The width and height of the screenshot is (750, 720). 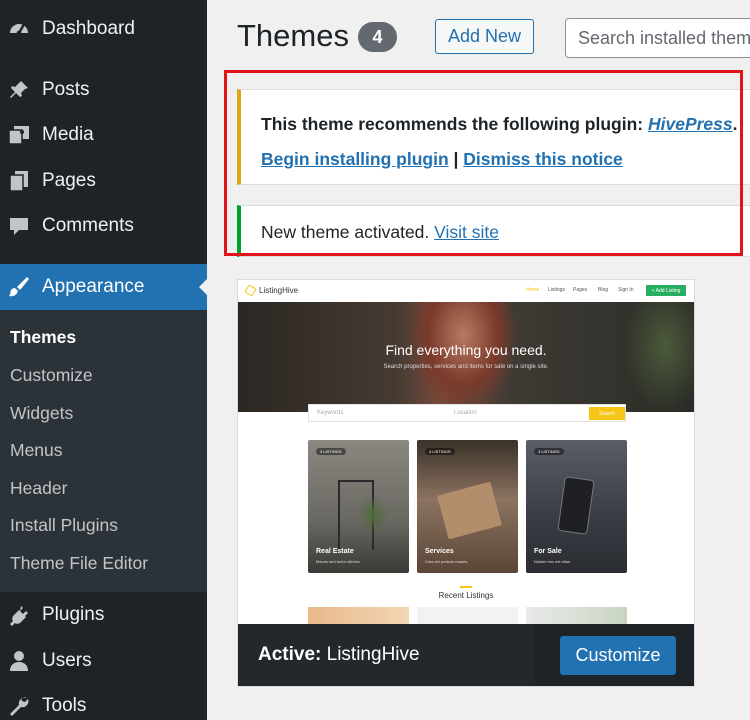 I want to click on menu-comments: Comments, so click(x=103, y=226).